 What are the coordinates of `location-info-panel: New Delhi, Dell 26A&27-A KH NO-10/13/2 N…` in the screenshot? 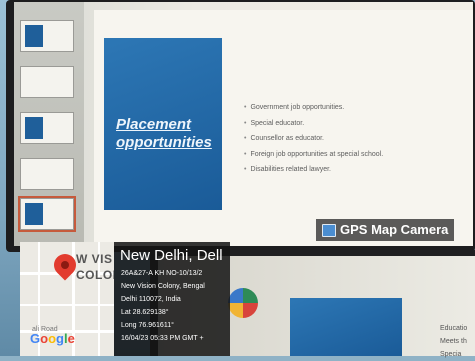 It's located at (172, 299).